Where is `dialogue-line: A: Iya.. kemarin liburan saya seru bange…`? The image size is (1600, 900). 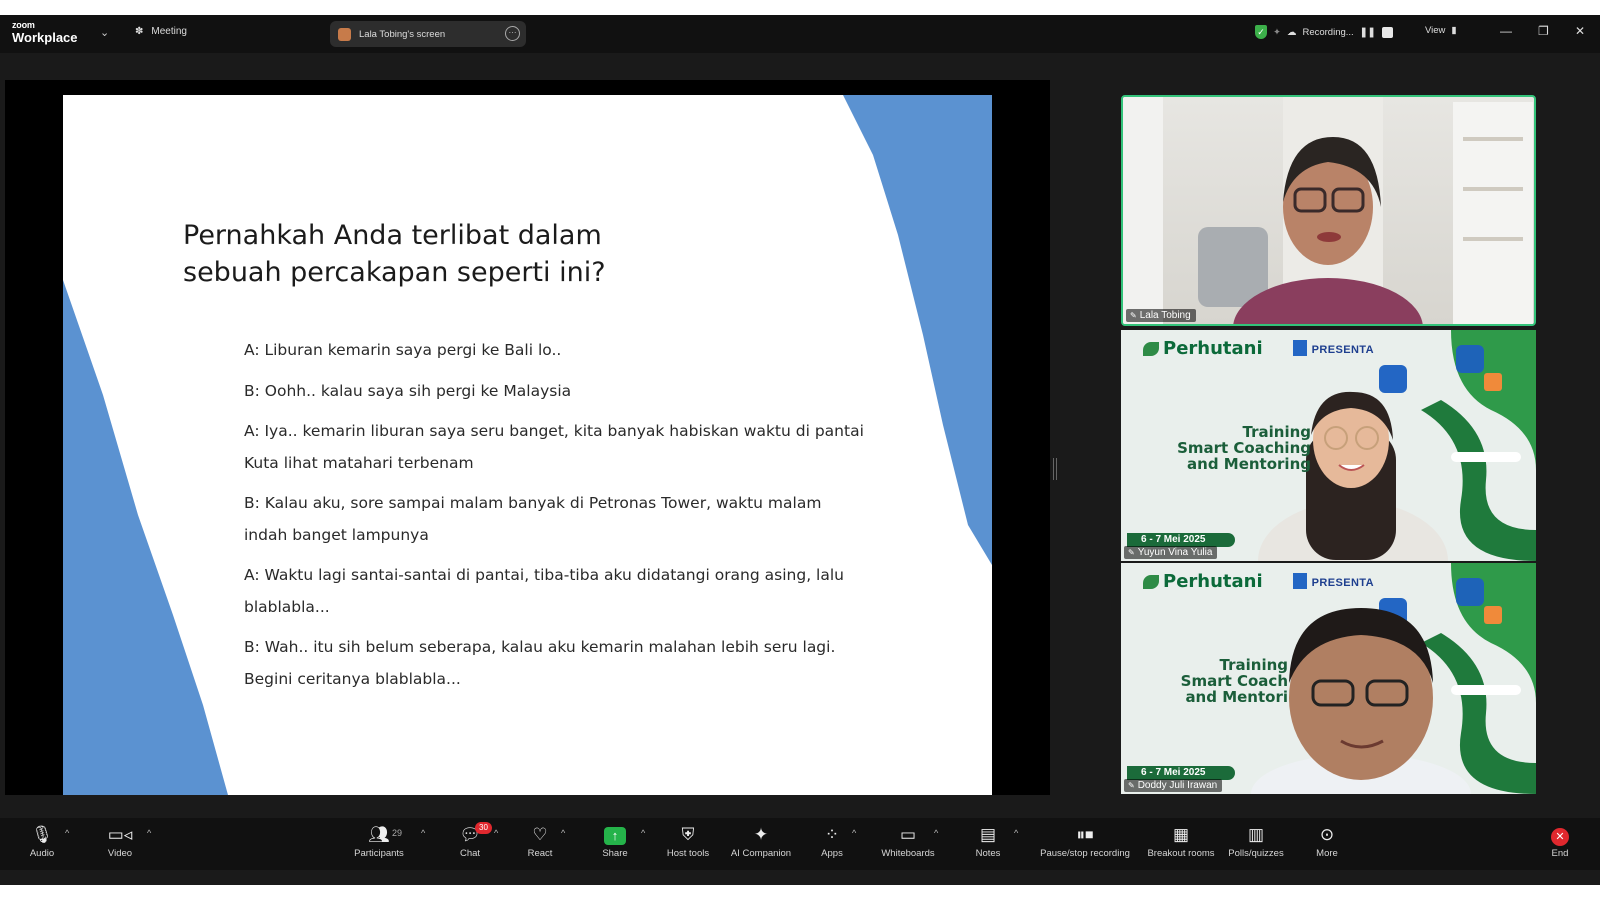 dialogue-line: A: Iya.. kemarin liburan saya seru bange… is located at coordinates (554, 447).